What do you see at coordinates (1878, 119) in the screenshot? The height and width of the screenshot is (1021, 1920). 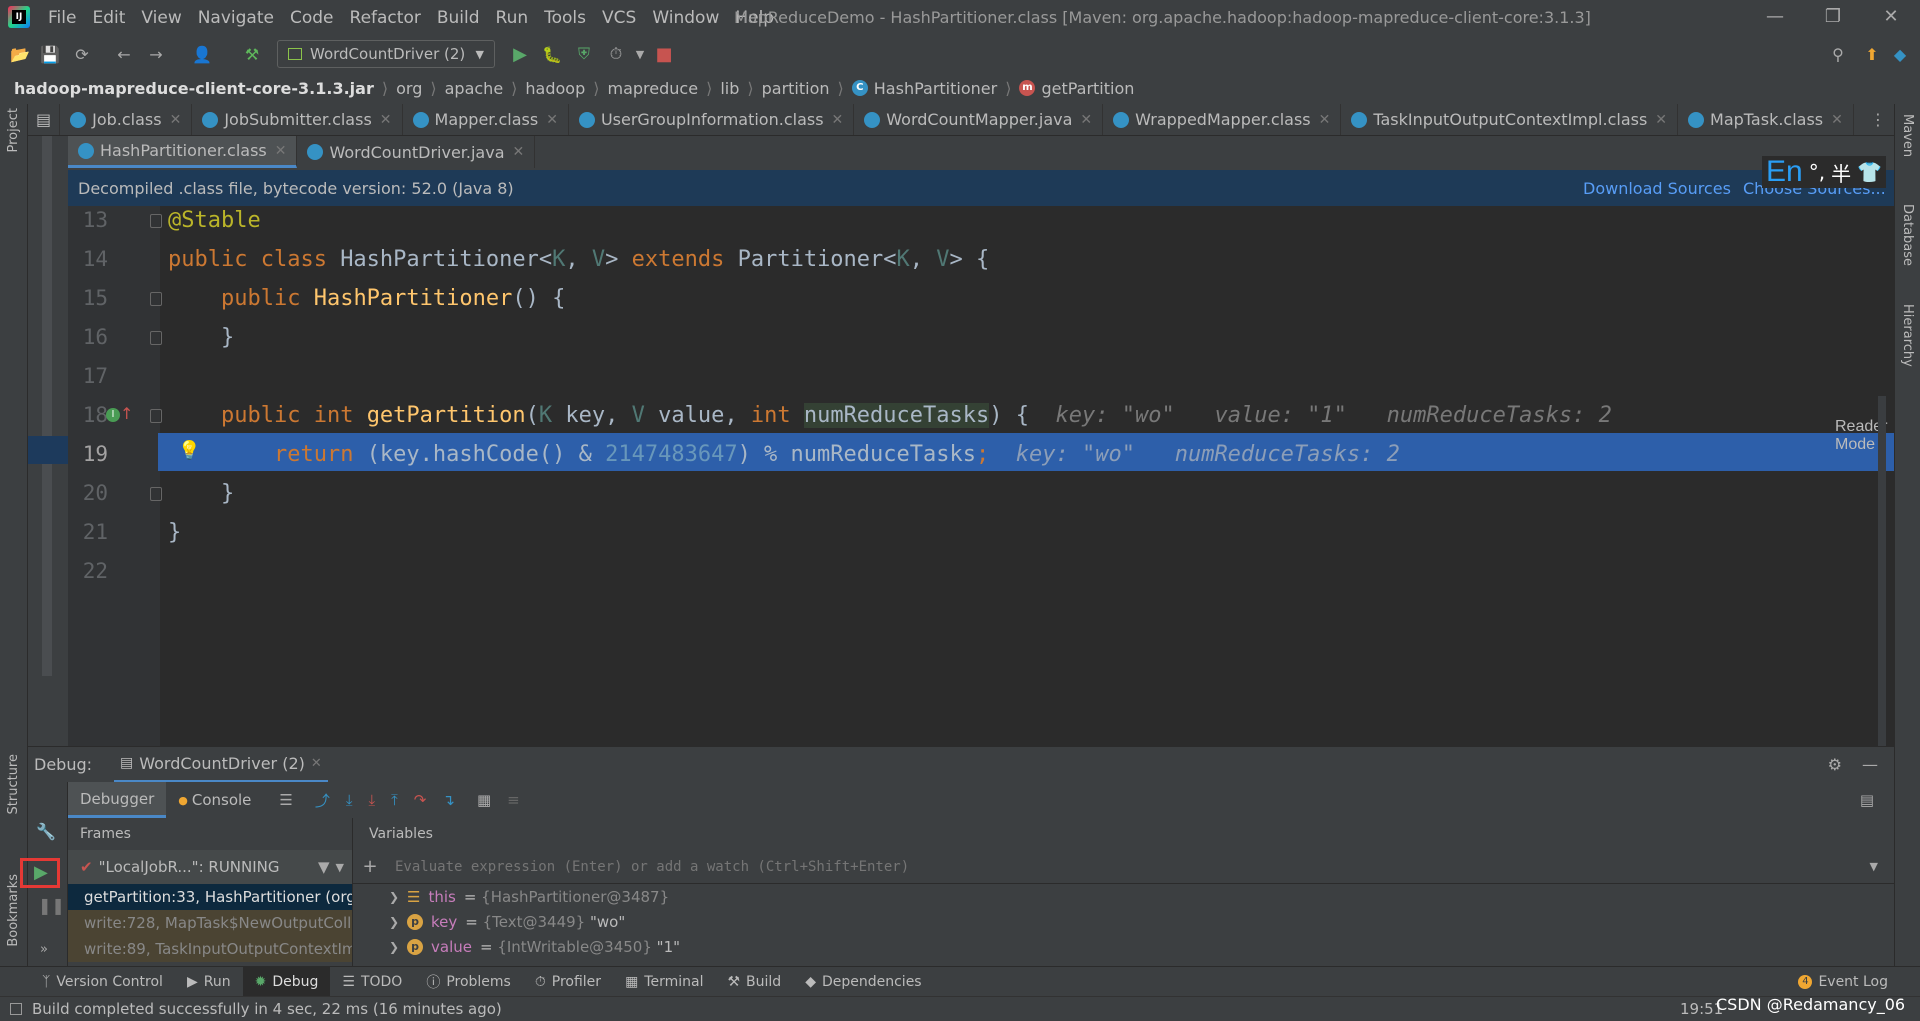 I see `more-tabs-icon: ⋮` at bounding box center [1878, 119].